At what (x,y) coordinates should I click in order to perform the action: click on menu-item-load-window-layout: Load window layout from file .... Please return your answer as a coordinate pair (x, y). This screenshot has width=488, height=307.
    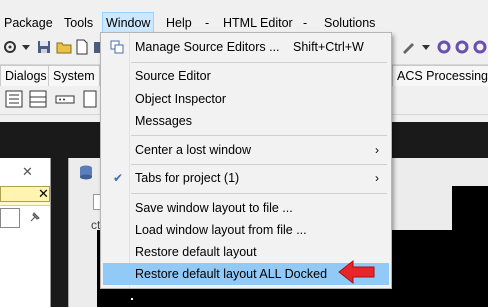
    Looking at the image, I should click on (246, 230).